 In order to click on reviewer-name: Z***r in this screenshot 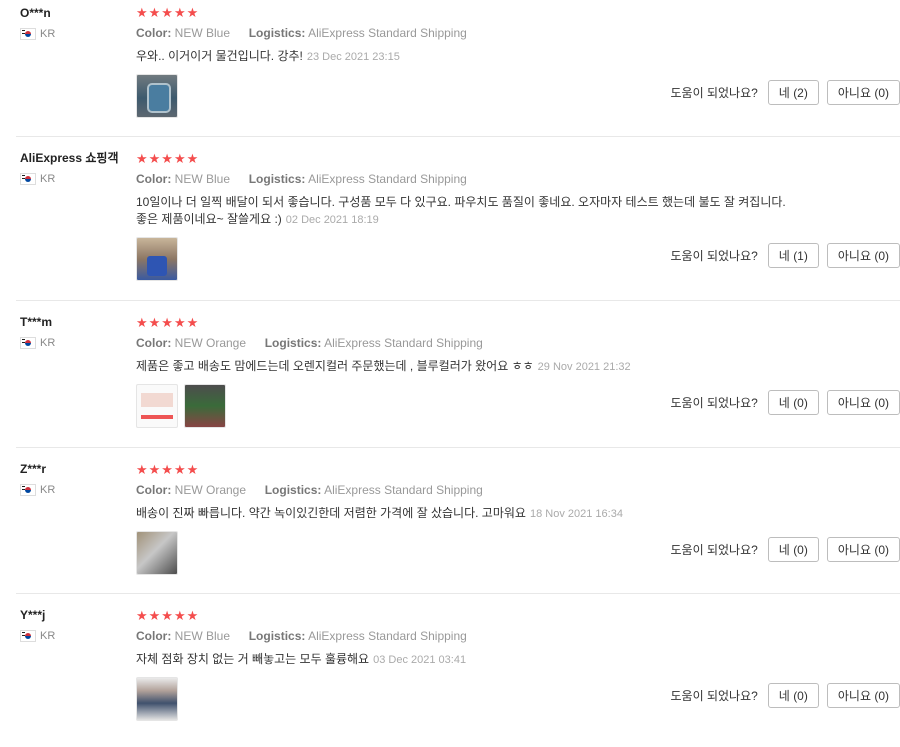, I will do `click(33, 469)`.